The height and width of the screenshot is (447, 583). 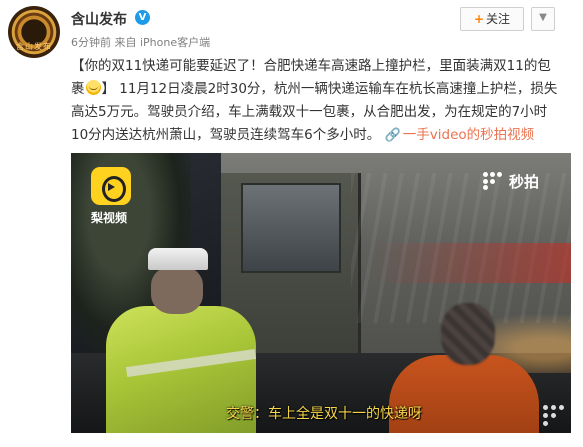 What do you see at coordinates (34, 32) in the screenshot?
I see `avatar: 含山发布` at bounding box center [34, 32].